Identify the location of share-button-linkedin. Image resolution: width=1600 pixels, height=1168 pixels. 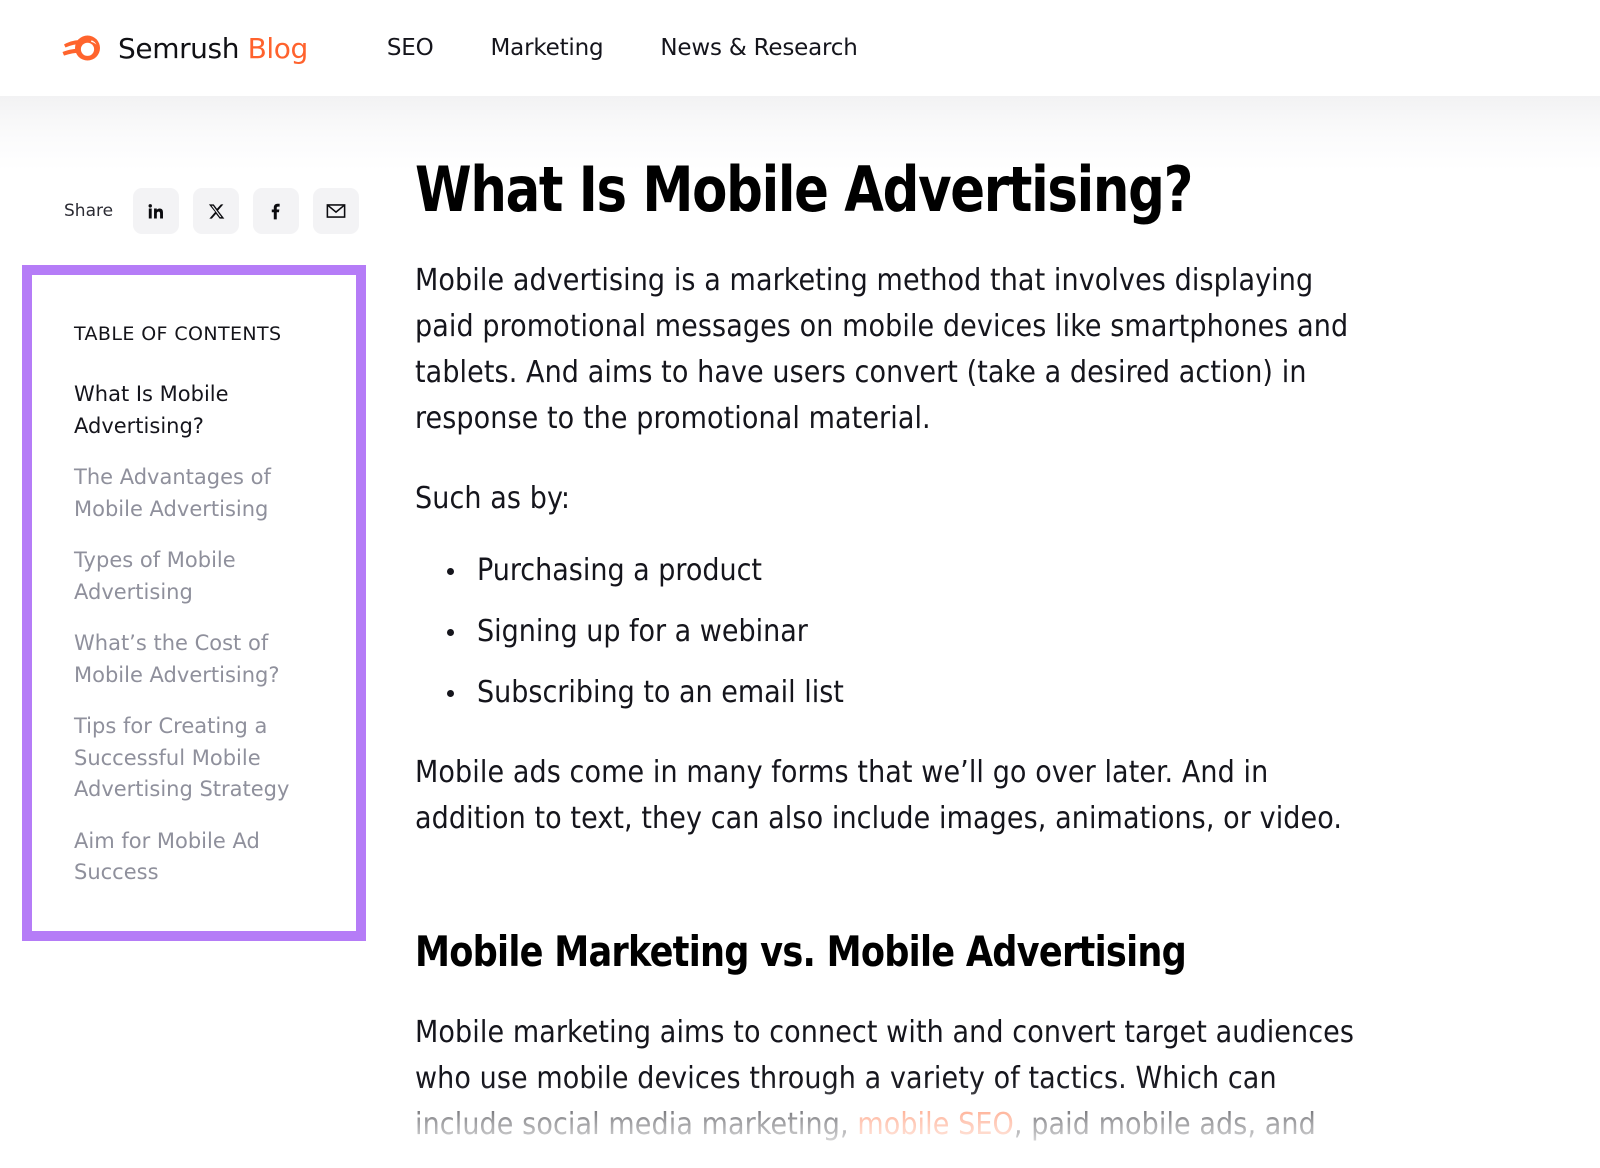
(156, 211).